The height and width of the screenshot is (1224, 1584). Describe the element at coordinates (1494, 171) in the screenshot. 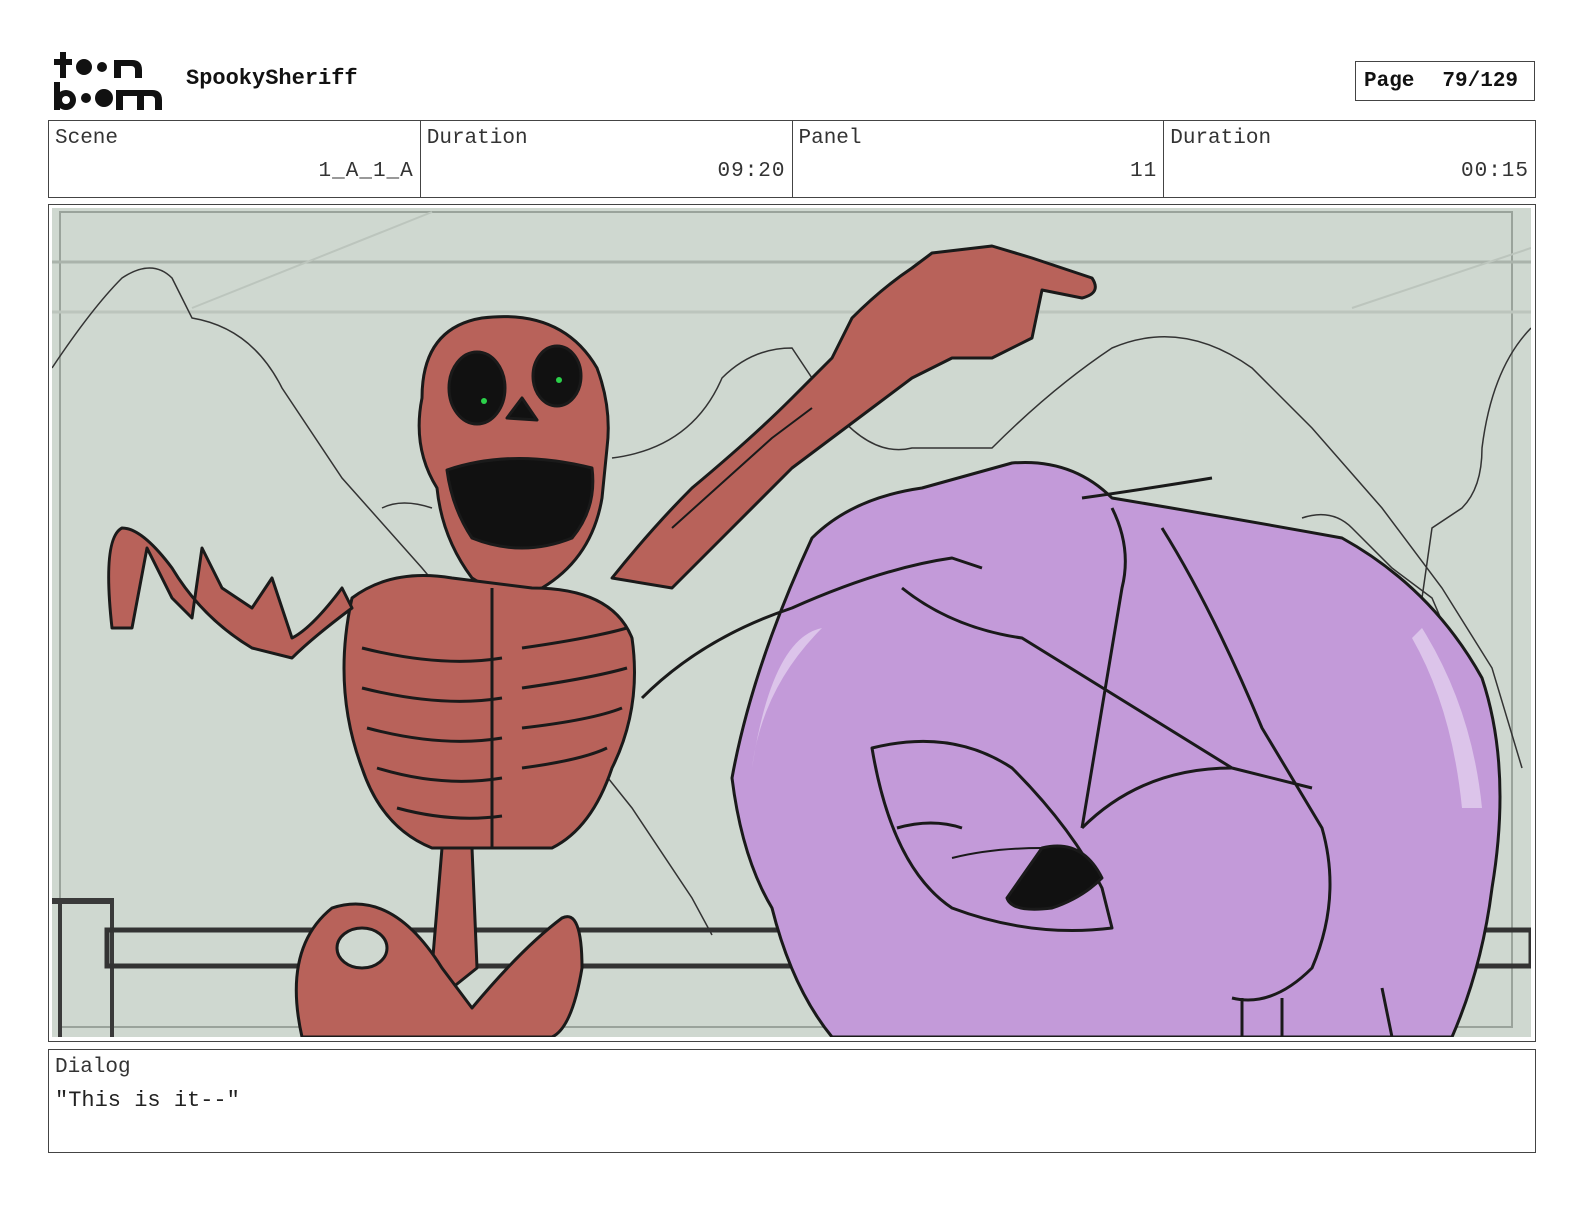

I see `panel-duration-value: 00:15` at that location.